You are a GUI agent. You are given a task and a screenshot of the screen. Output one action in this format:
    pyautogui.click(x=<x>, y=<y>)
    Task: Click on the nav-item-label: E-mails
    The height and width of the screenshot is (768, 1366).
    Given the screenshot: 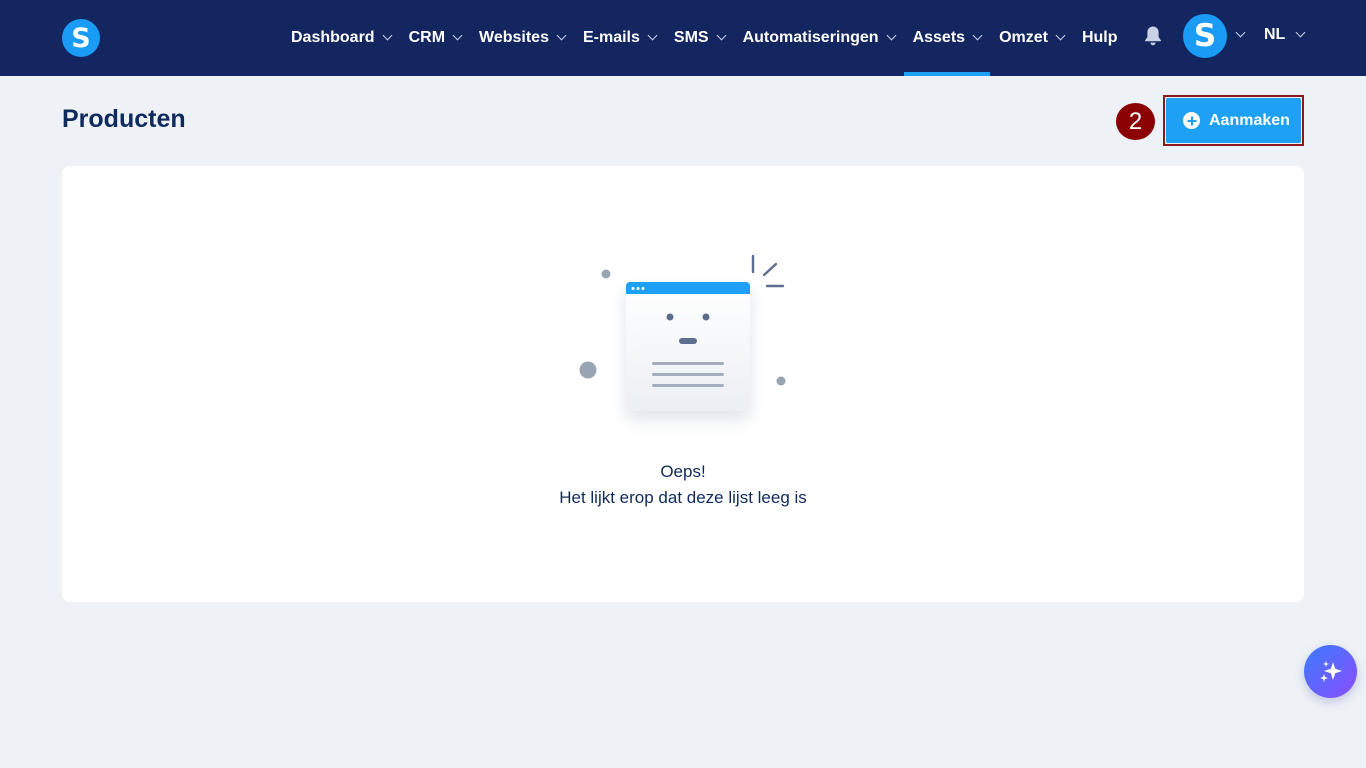 What is the action you would take?
    pyautogui.click(x=611, y=37)
    